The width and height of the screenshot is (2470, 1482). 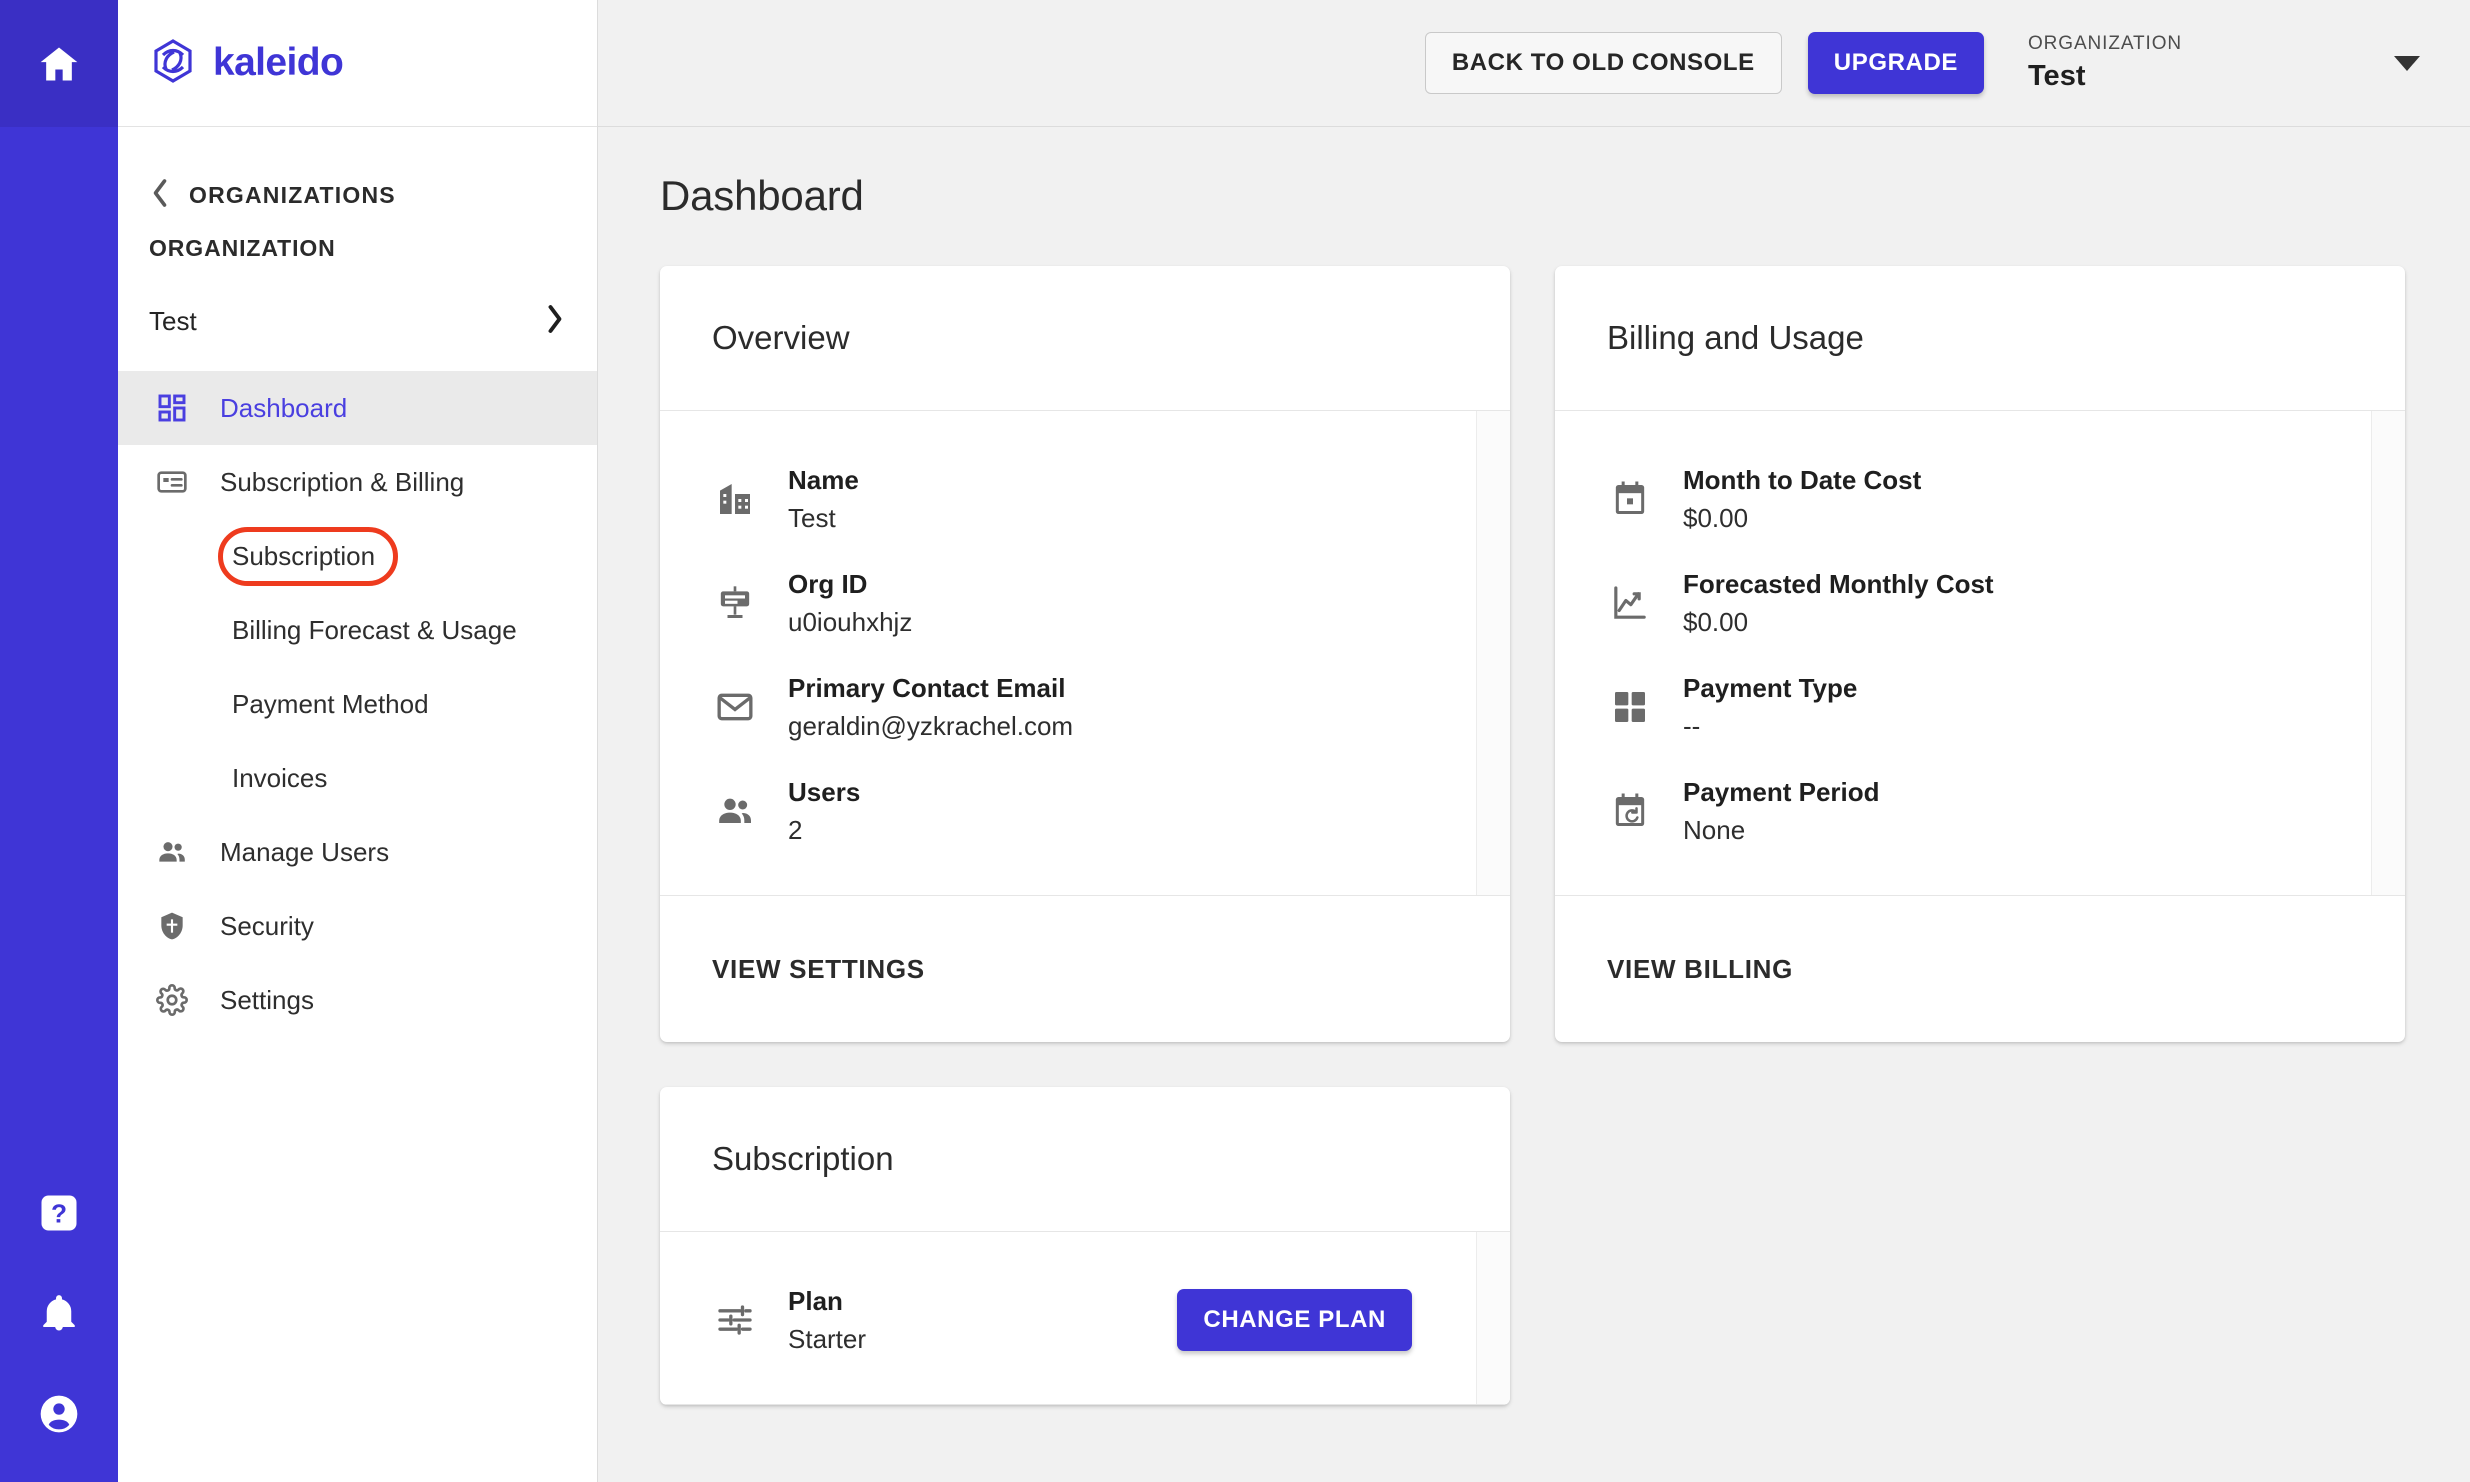 I want to click on sidebar-item-dashboard: Dashboard, so click(x=357, y=408).